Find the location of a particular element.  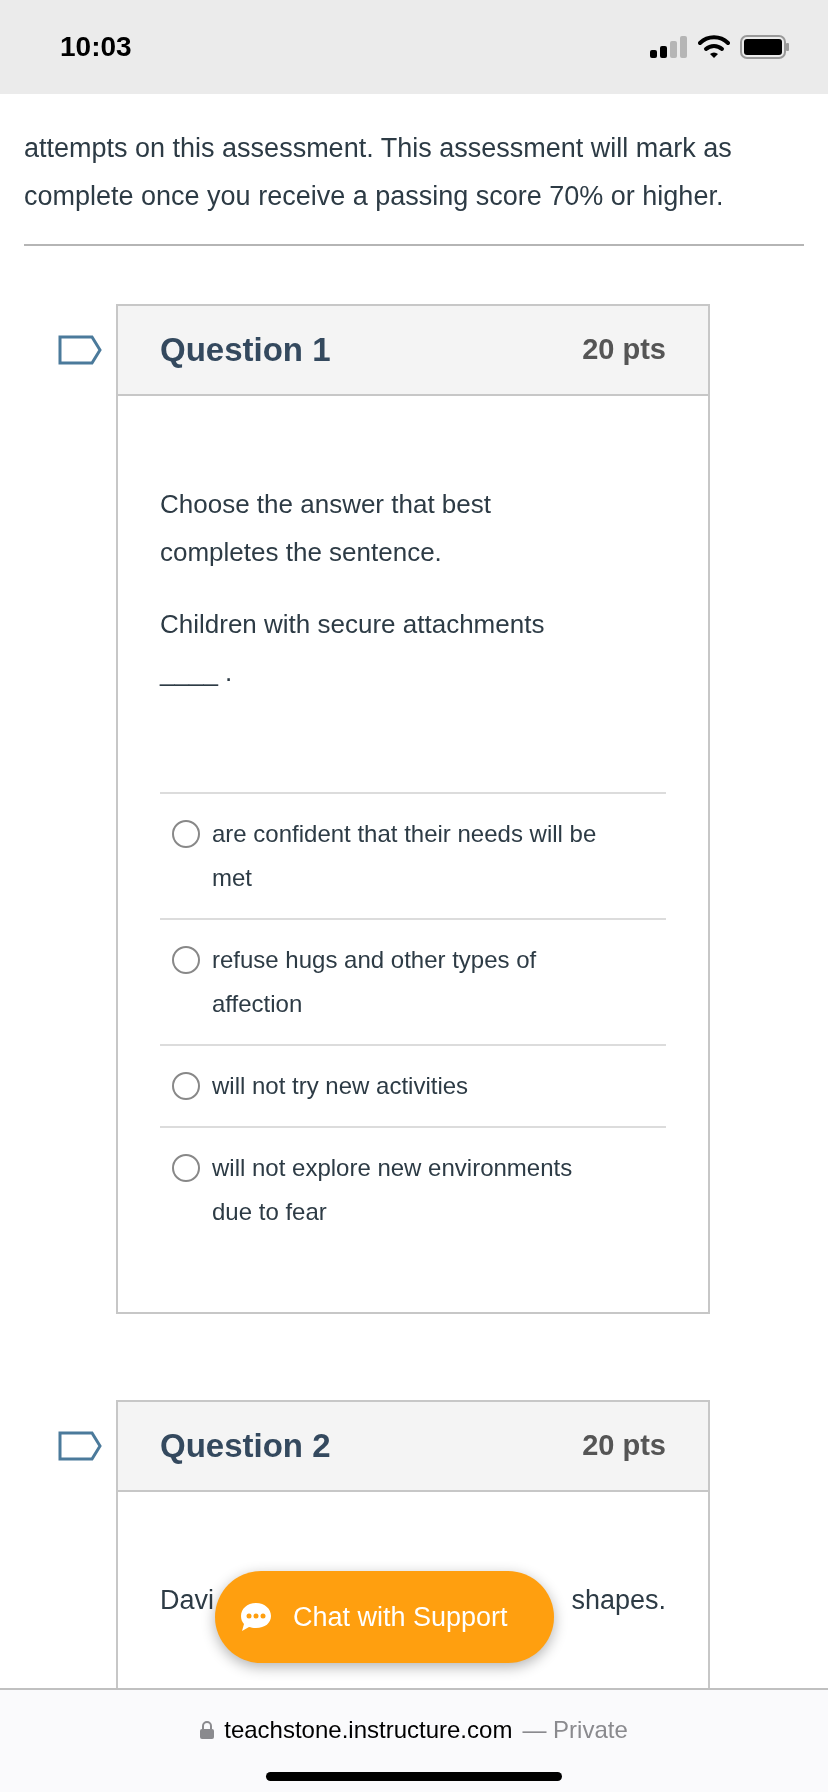

answer-option: are confident that their needs will be met is located at coordinates (412, 856).